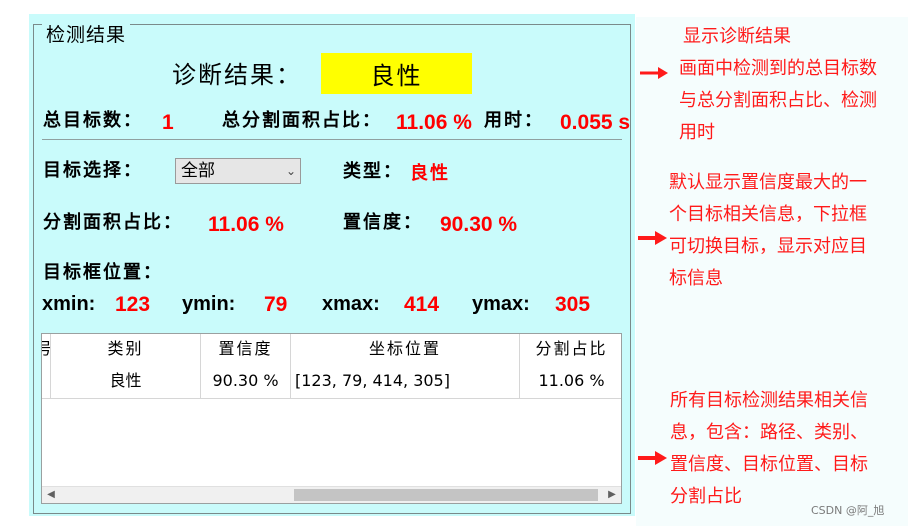 The height and width of the screenshot is (526, 908). I want to click on note-table: 所有目标检测结果相关信 息，包含：路径、类别、 置信度、目标位置、目标 分割占比, so click(769, 449).